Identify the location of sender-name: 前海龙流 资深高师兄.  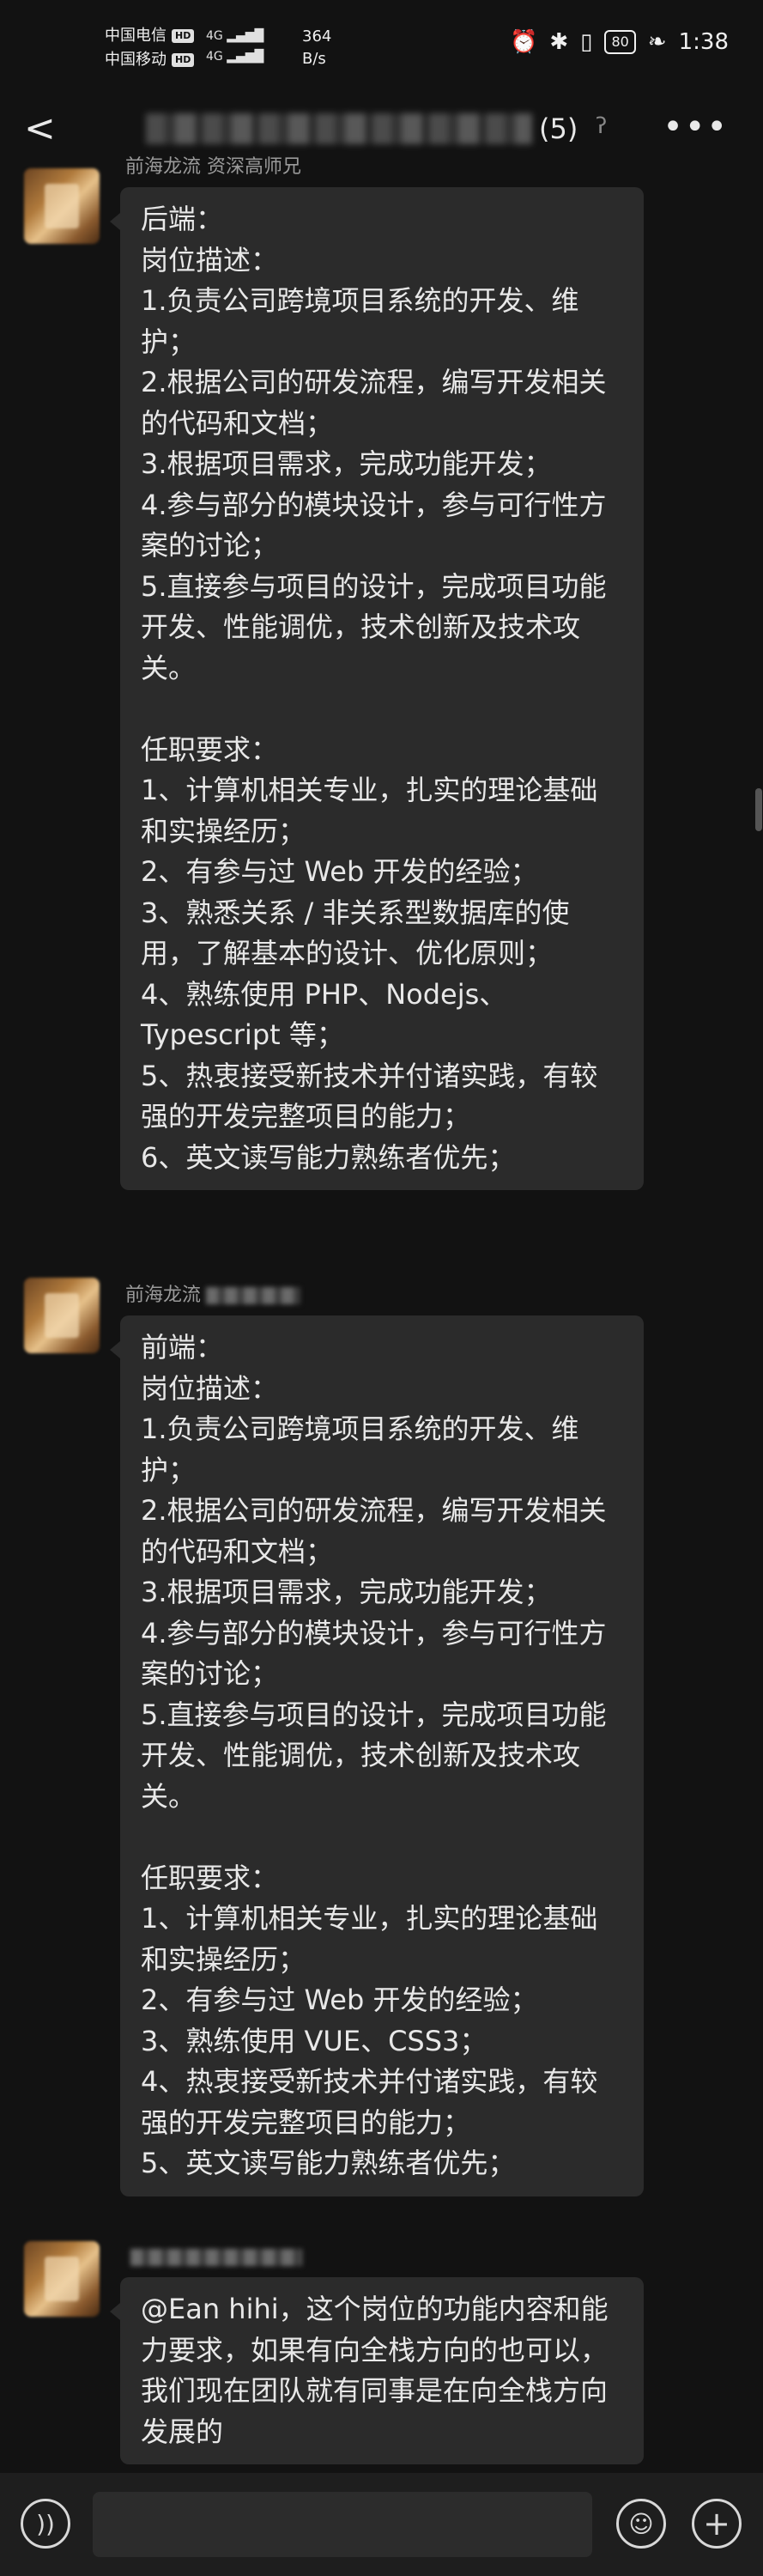
(213, 167).